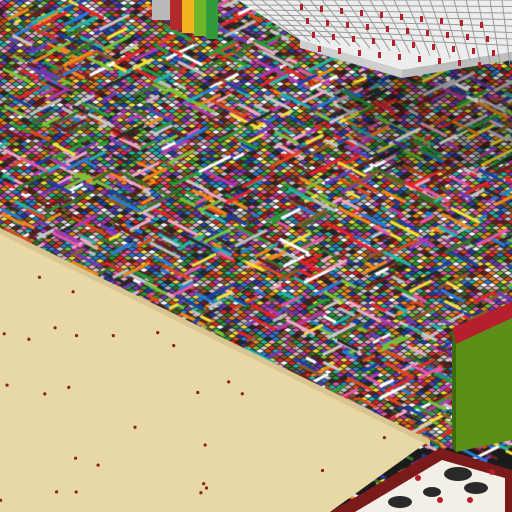 Image resolution: width=512 pixels, height=512 pixels. I want to click on white-building, so click(375, 39).